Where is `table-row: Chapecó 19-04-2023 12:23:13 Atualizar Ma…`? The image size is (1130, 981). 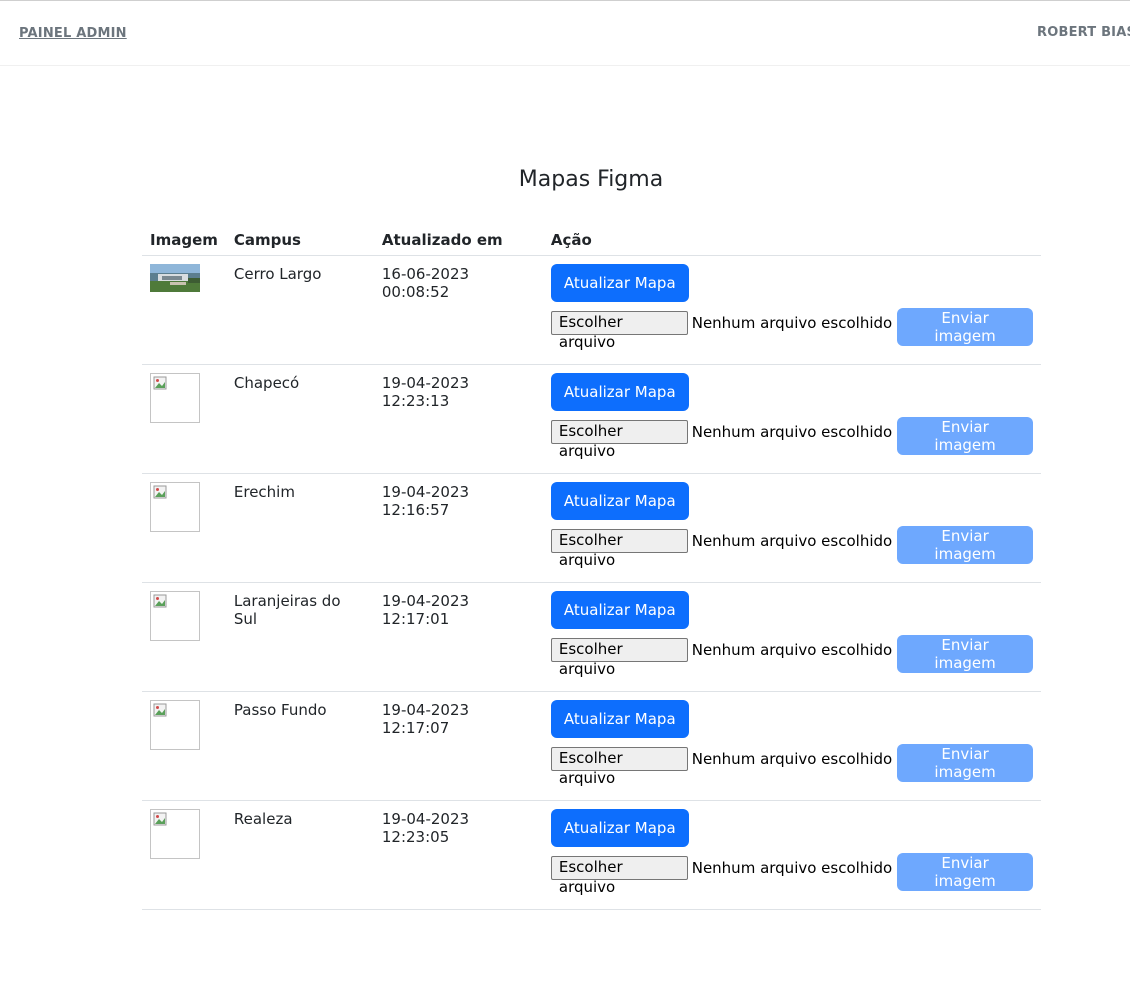
table-row: Chapecó 19-04-2023 12:23:13 Atualizar Ma… is located at coordinates (591, 419).